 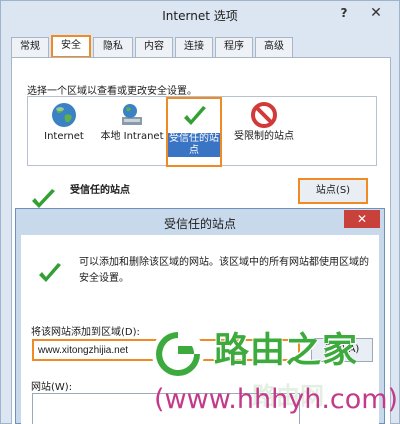 I want to click on tab-general: 常规, so click(x=30, y=47).